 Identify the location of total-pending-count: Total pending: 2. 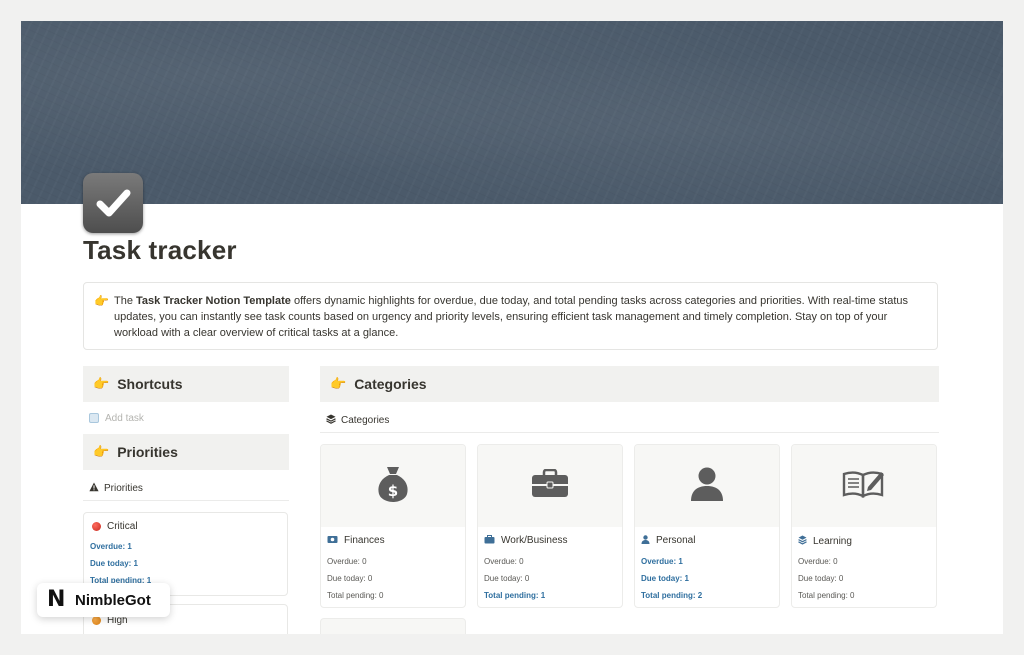
(672, 595).